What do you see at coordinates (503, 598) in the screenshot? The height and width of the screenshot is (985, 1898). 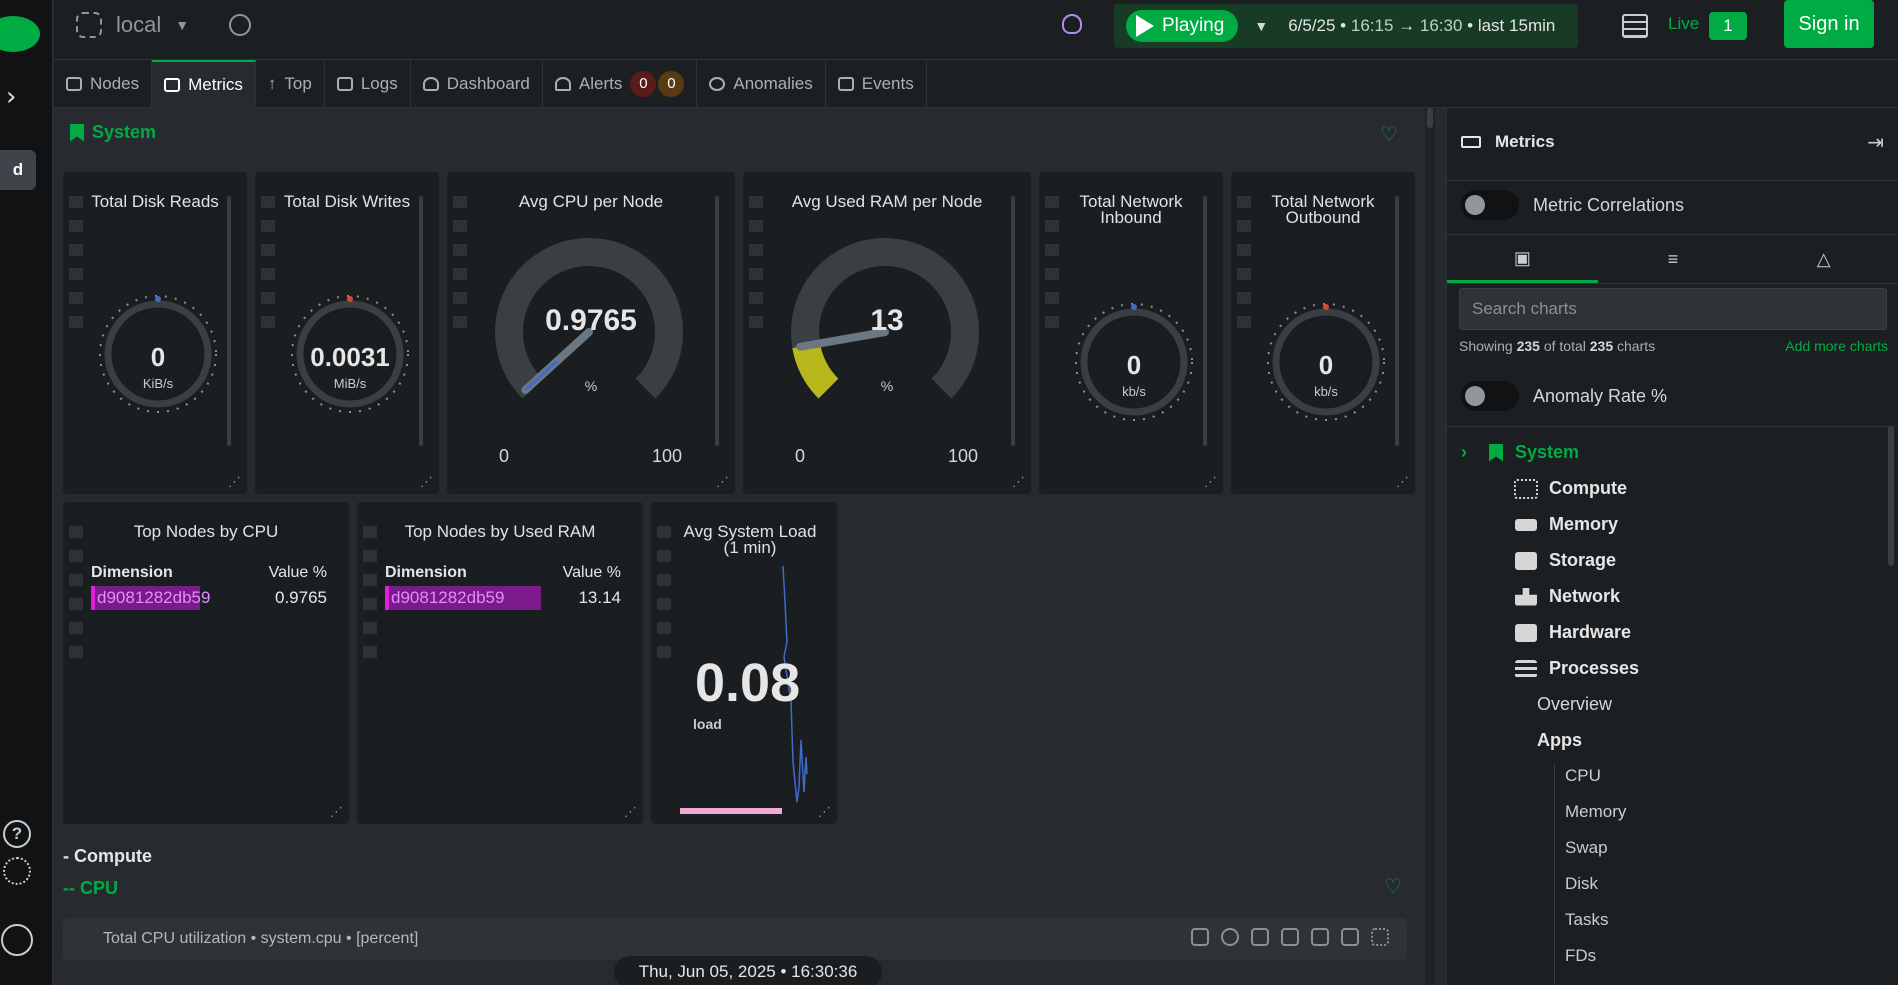 I see `table-row: d9081282db59 13.14` at bounding box center [503, 598].